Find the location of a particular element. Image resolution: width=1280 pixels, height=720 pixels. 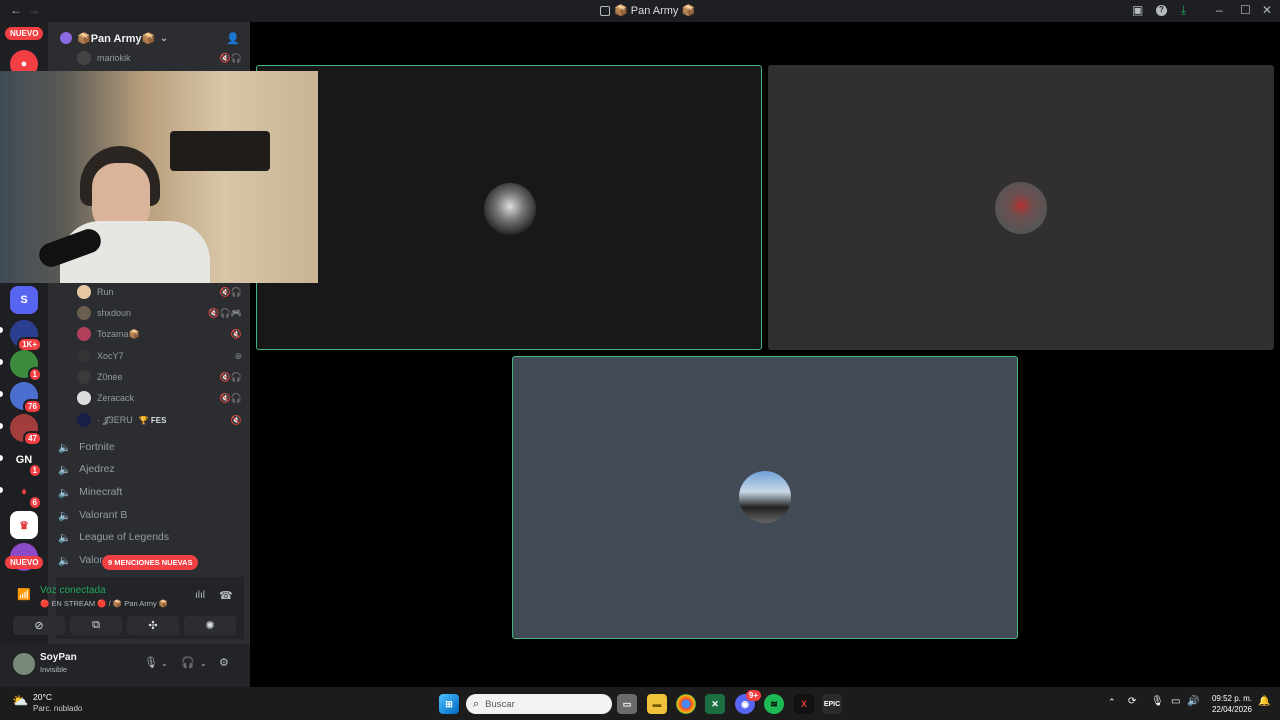

user-name: SoyPan is located at coordinates (58, 657).